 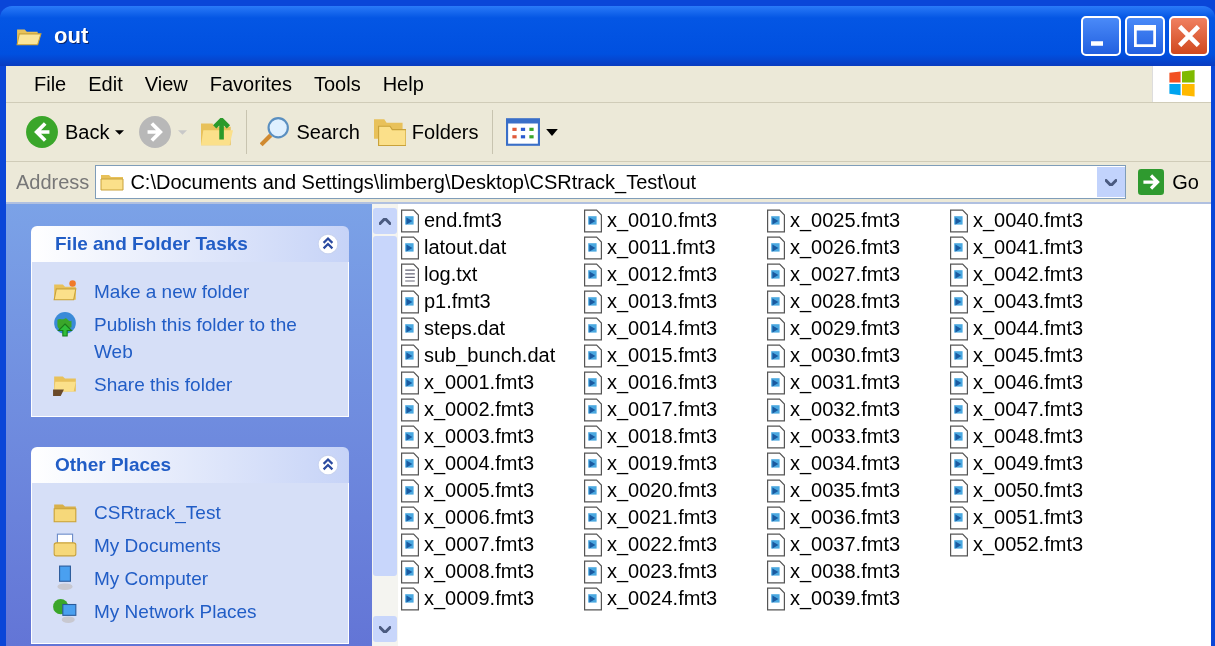 I want to click on file-name: x_0050.fmt3, so click(x=1028, y=490).